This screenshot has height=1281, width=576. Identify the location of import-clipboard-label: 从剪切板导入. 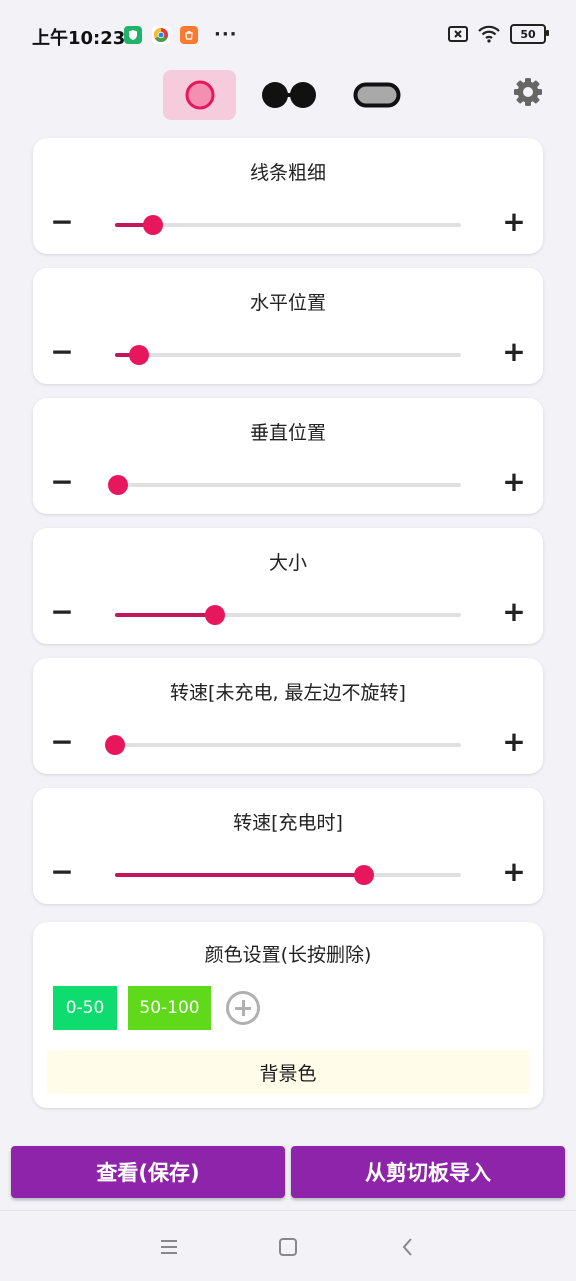
(428, 1173).